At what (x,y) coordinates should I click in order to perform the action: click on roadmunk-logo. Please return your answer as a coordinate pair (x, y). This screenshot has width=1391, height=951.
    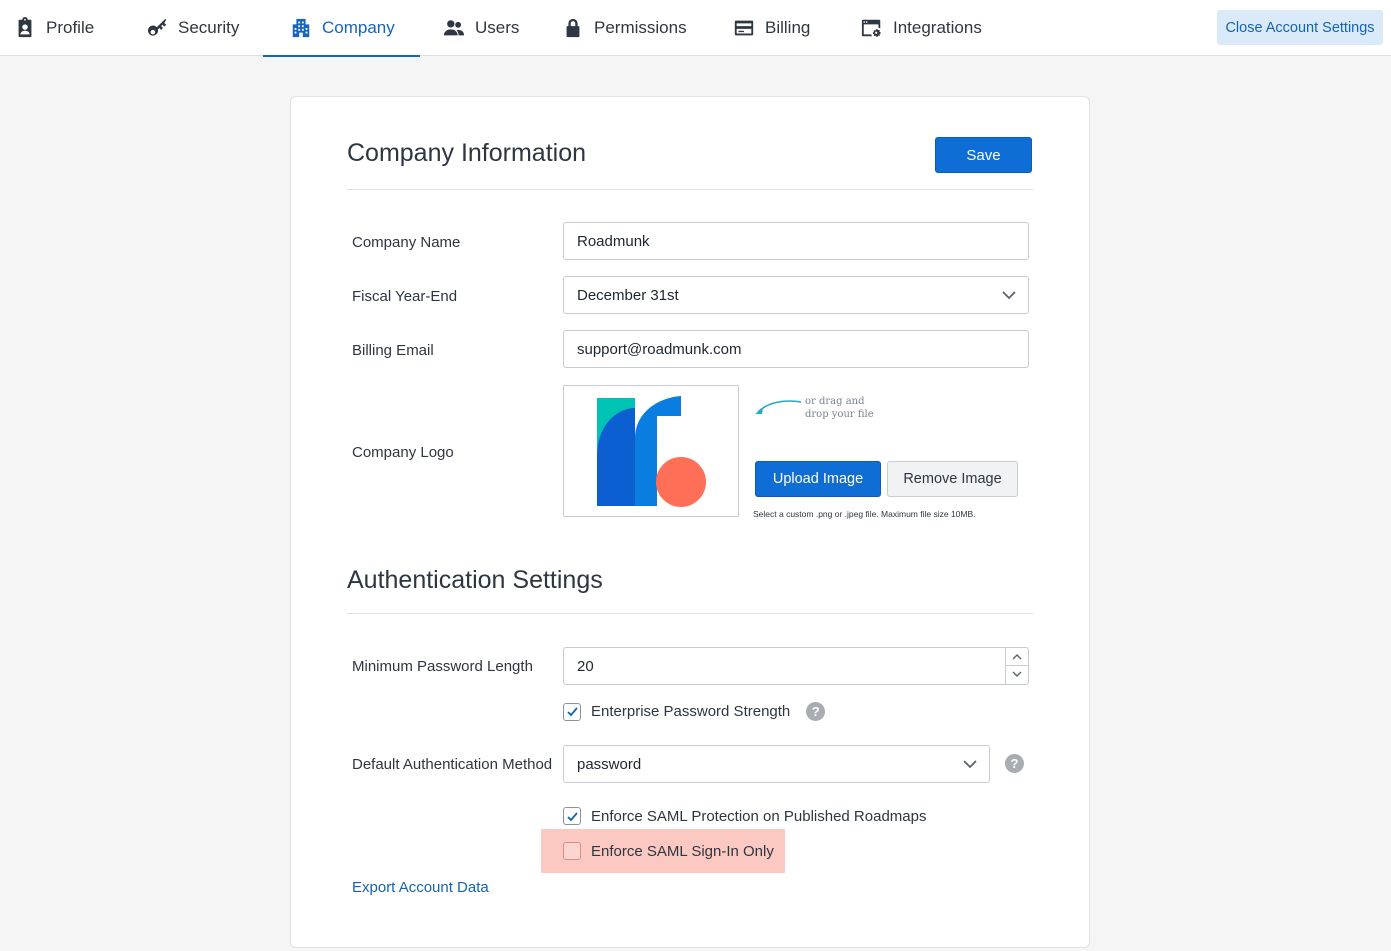
    Looking at the image, I should click on (651, 451).